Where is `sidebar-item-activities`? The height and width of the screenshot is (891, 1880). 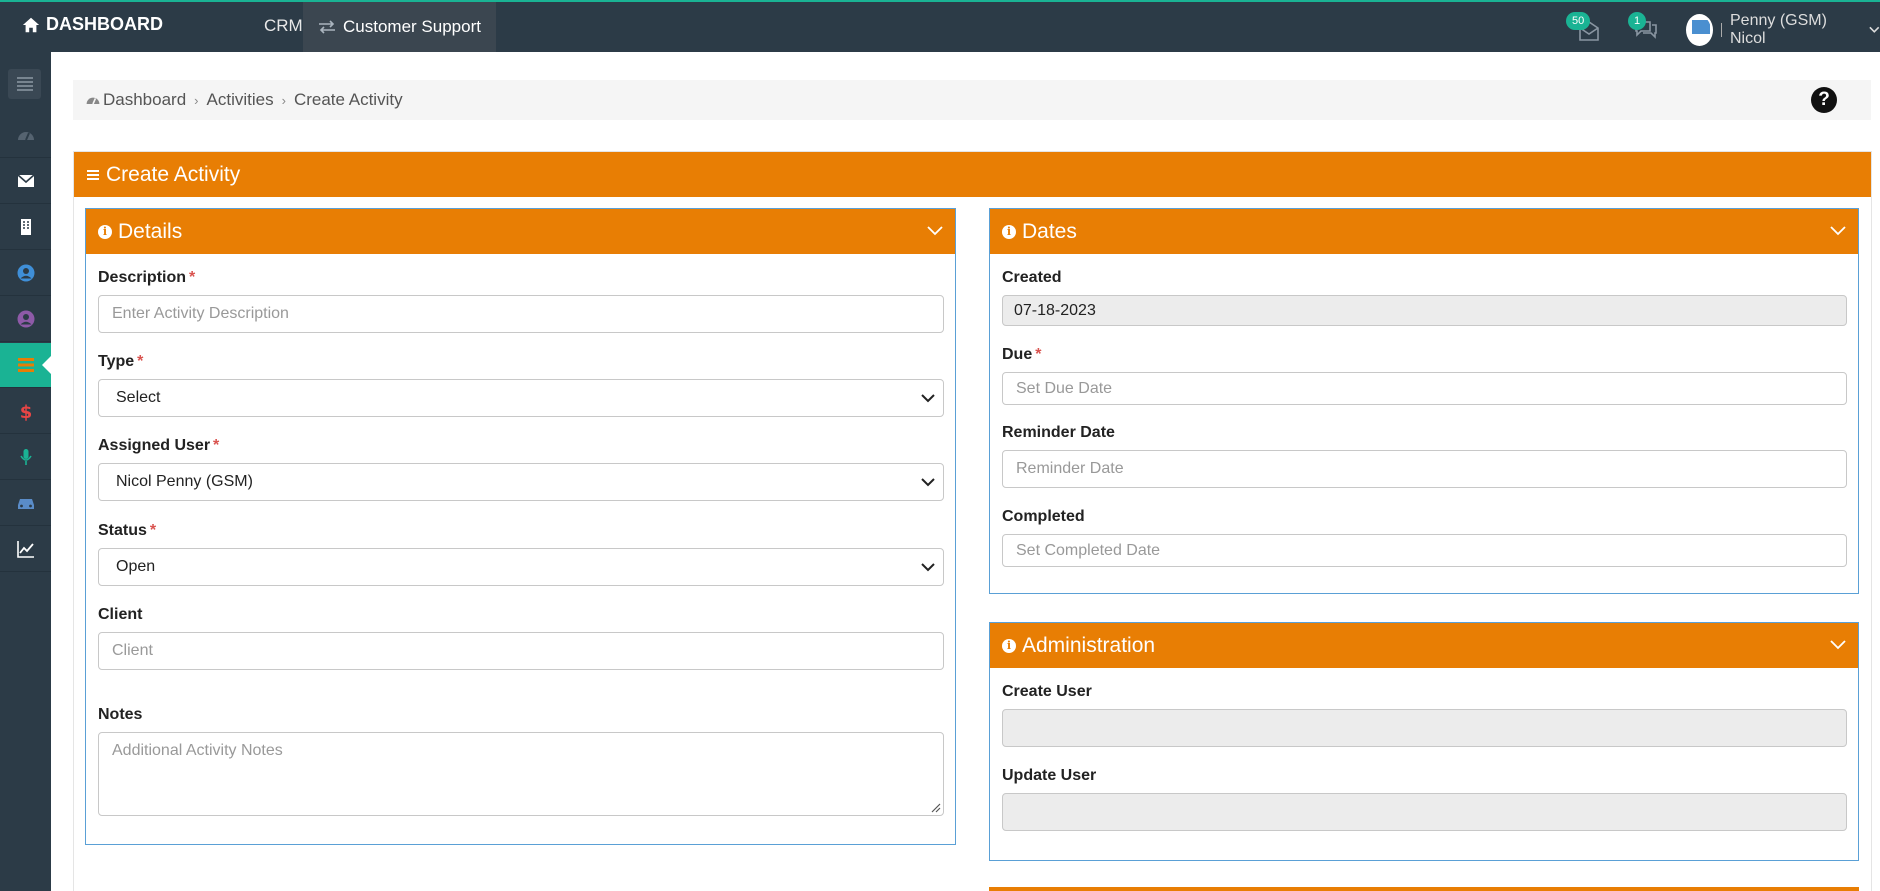
sidebar-item-activities is located at coordinates (25, 365).